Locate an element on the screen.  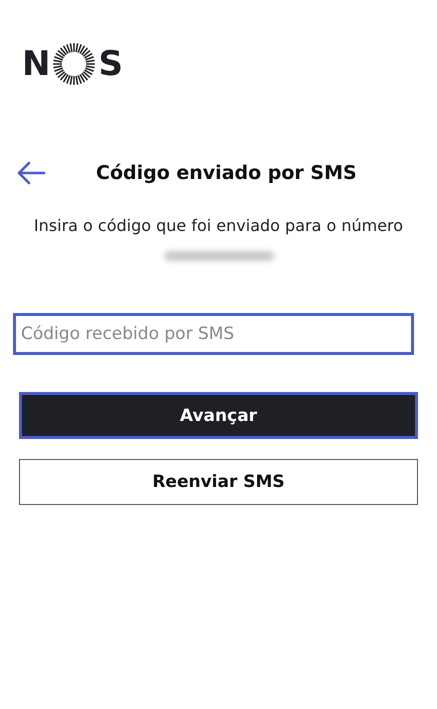
logo-letter: N is located at coordinates (36, 64).